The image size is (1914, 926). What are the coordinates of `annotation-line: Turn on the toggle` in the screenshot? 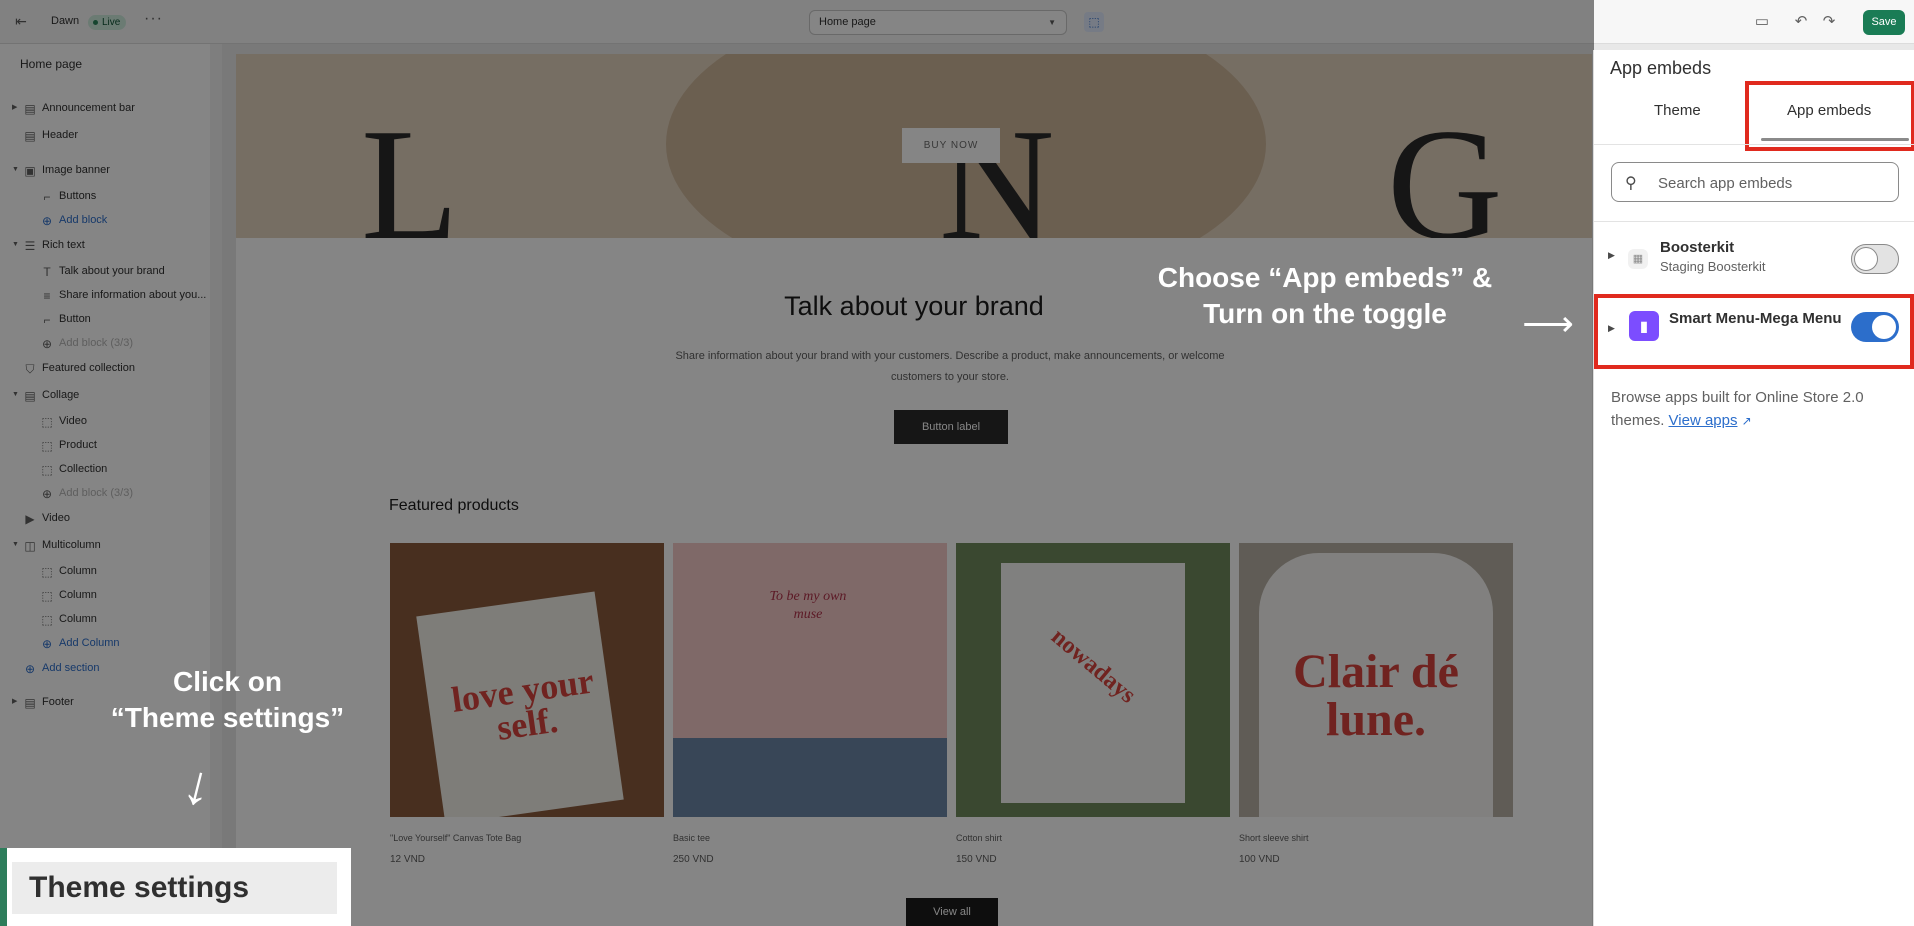 It's located at (1325, 313).